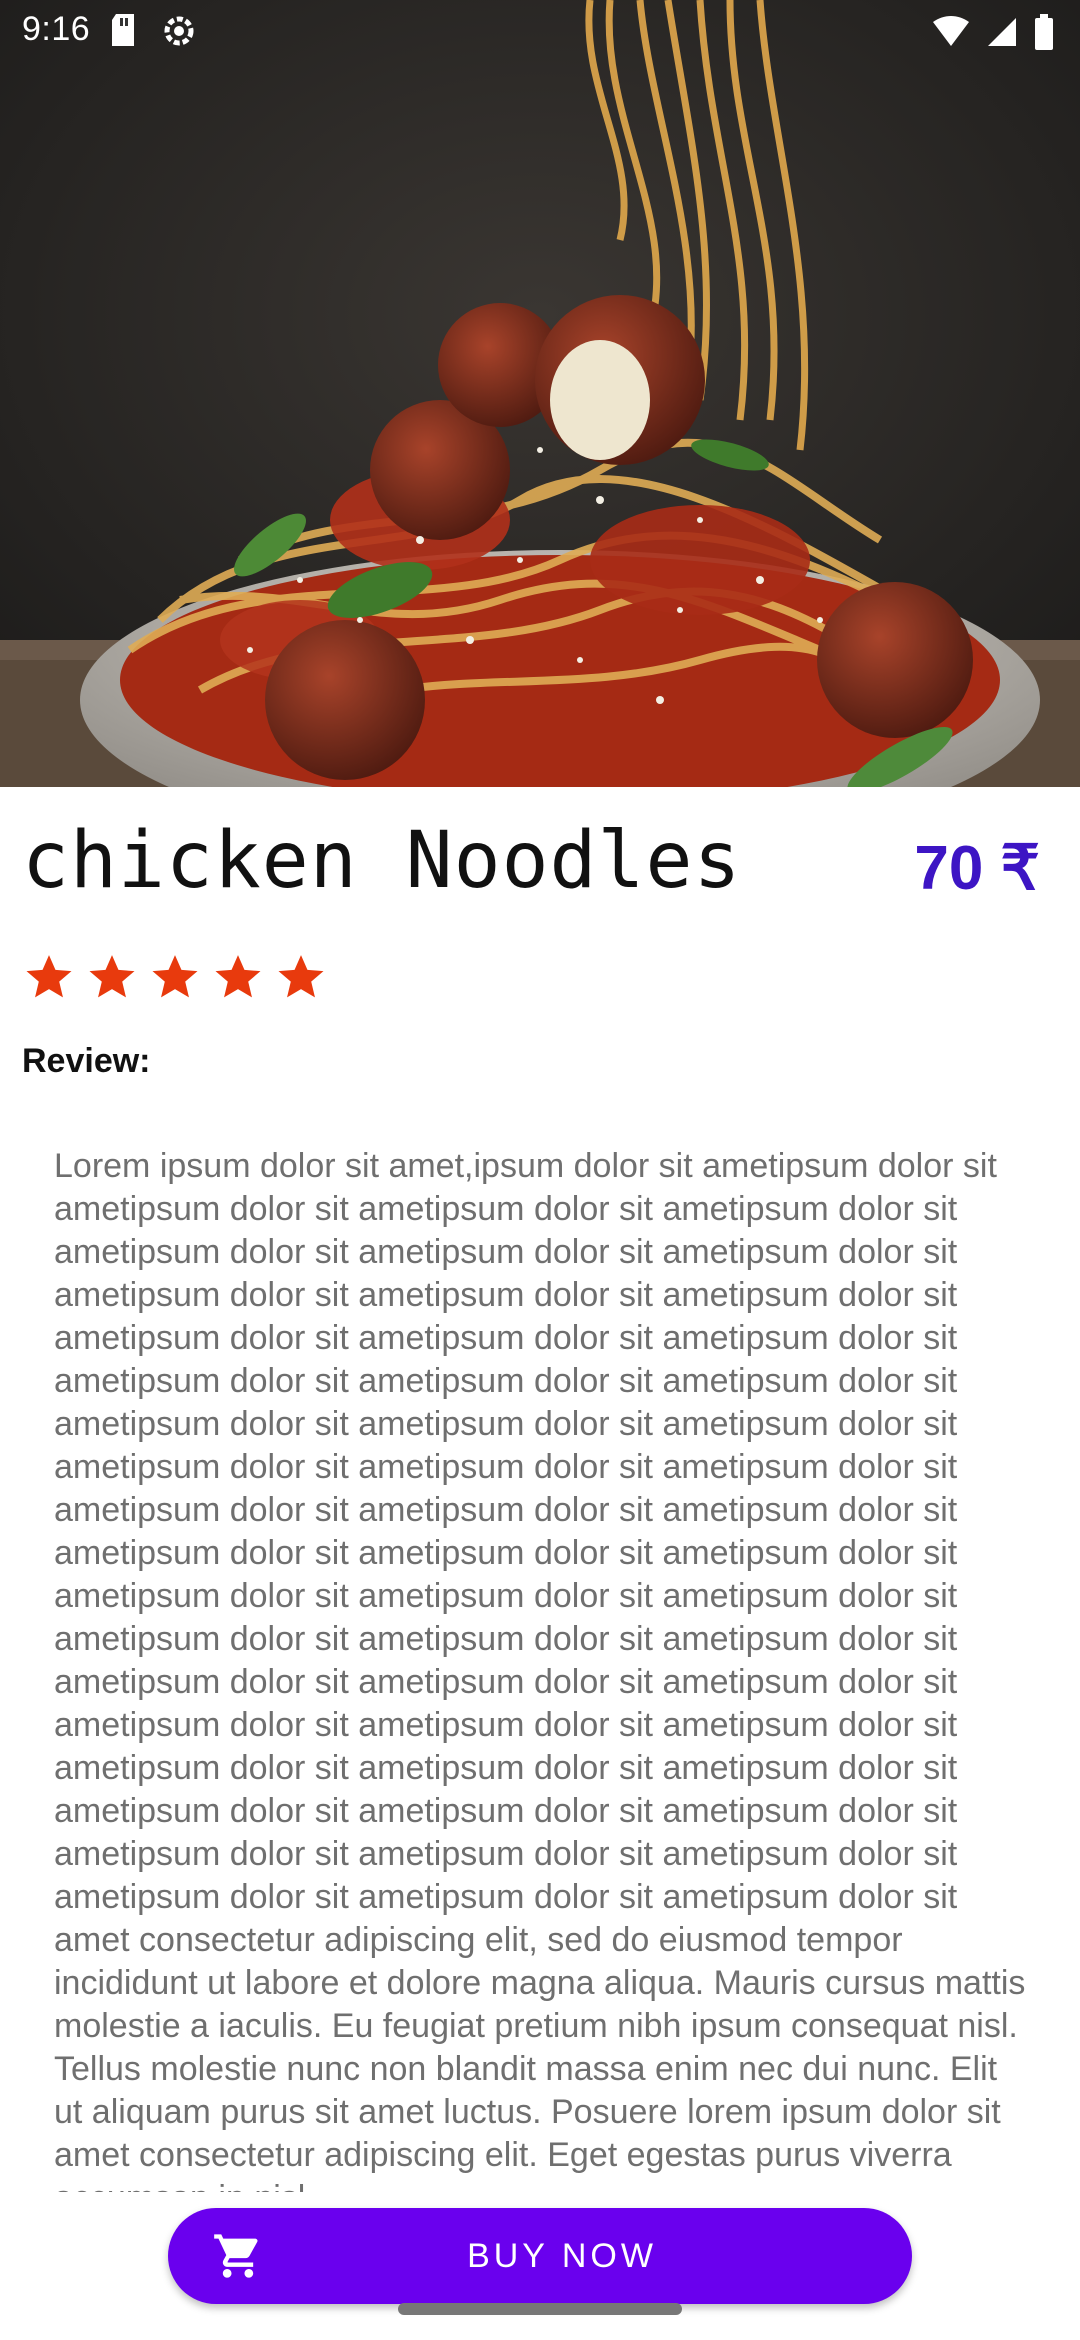 This screenshot has height=2340, width=1080. Describe the element at coordinates (977, 868) in the screenshot. I see `product-price: 70 ₹` at that location.